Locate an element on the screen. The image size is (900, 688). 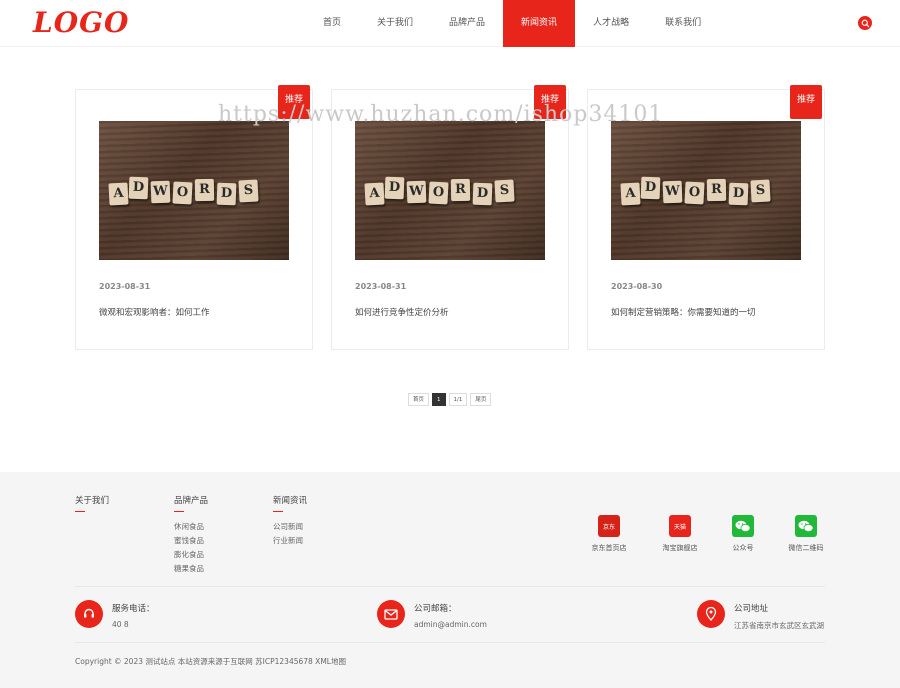
logo: LOGO is located at coordinates (81, 22).